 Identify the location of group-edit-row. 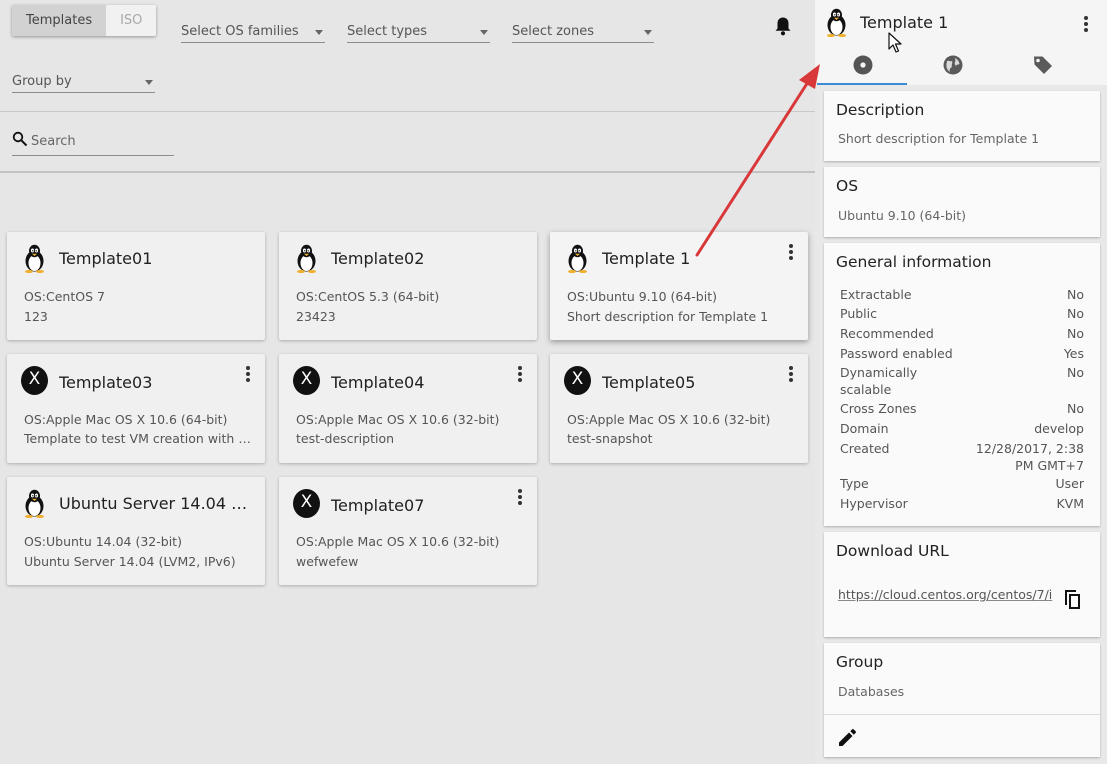
(962, 736).